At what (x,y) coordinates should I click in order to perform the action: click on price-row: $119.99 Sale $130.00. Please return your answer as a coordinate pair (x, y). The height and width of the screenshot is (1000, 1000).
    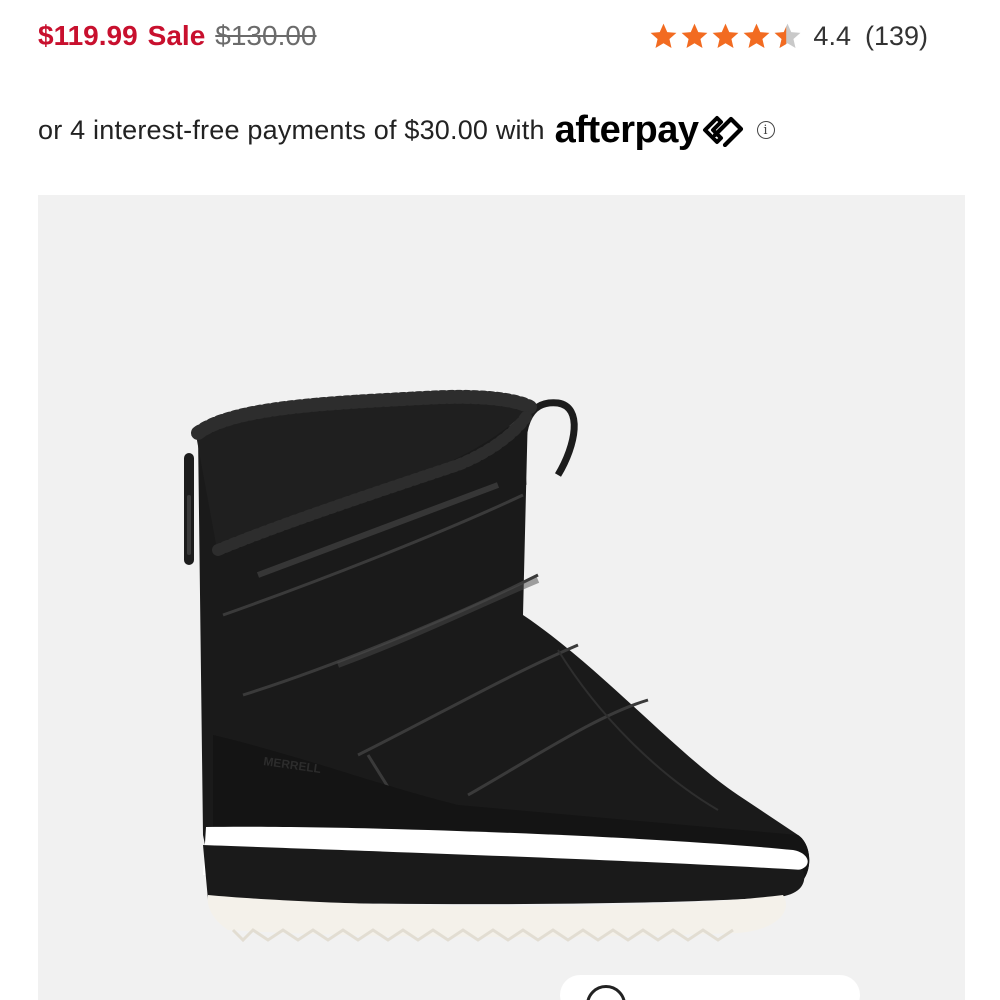
    Looking at the image, I should click on (177, 36).